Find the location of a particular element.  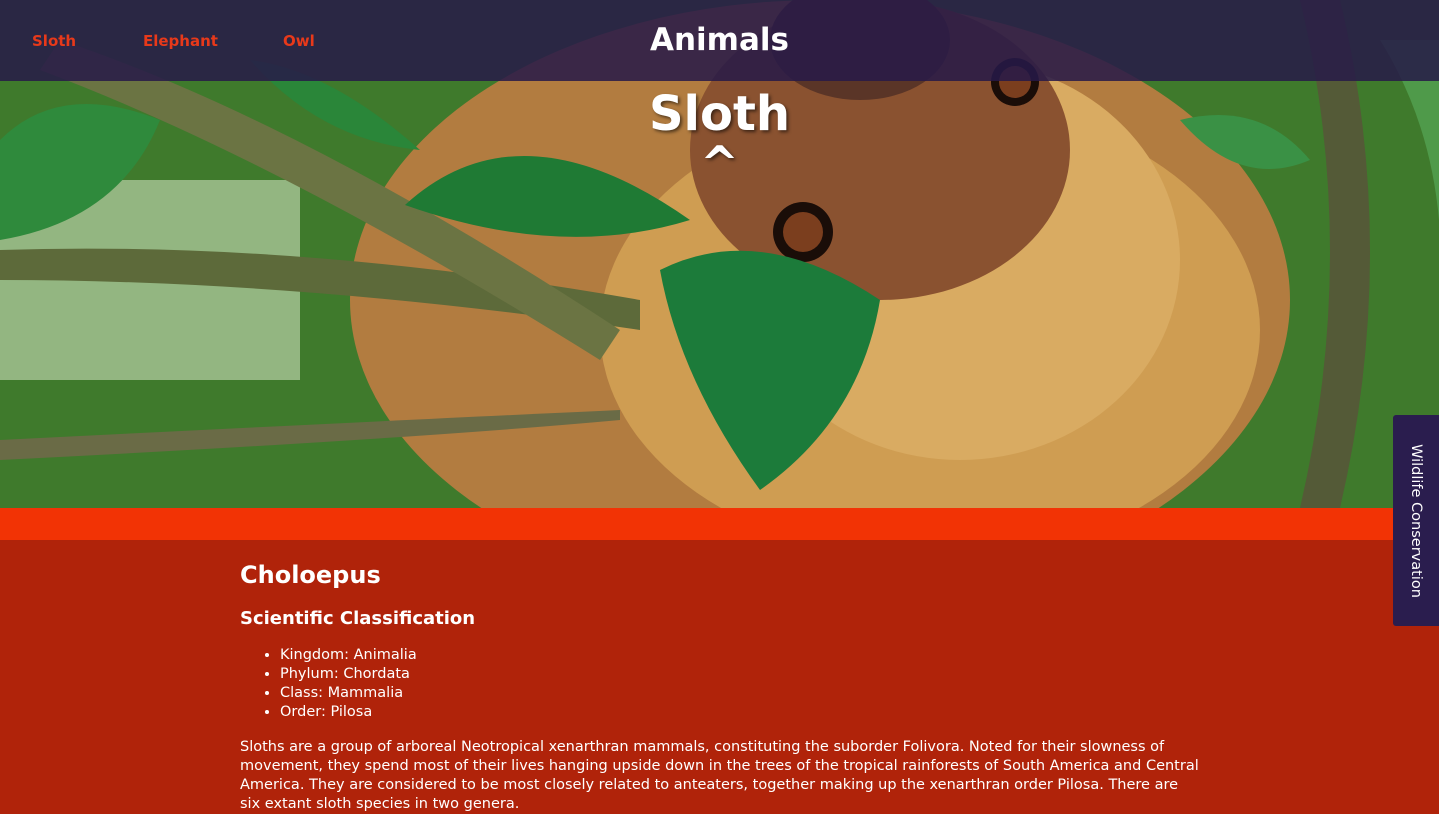

wildlife-conservation-tab: Wildlife Conservation is located at coordinates (1416, 520).